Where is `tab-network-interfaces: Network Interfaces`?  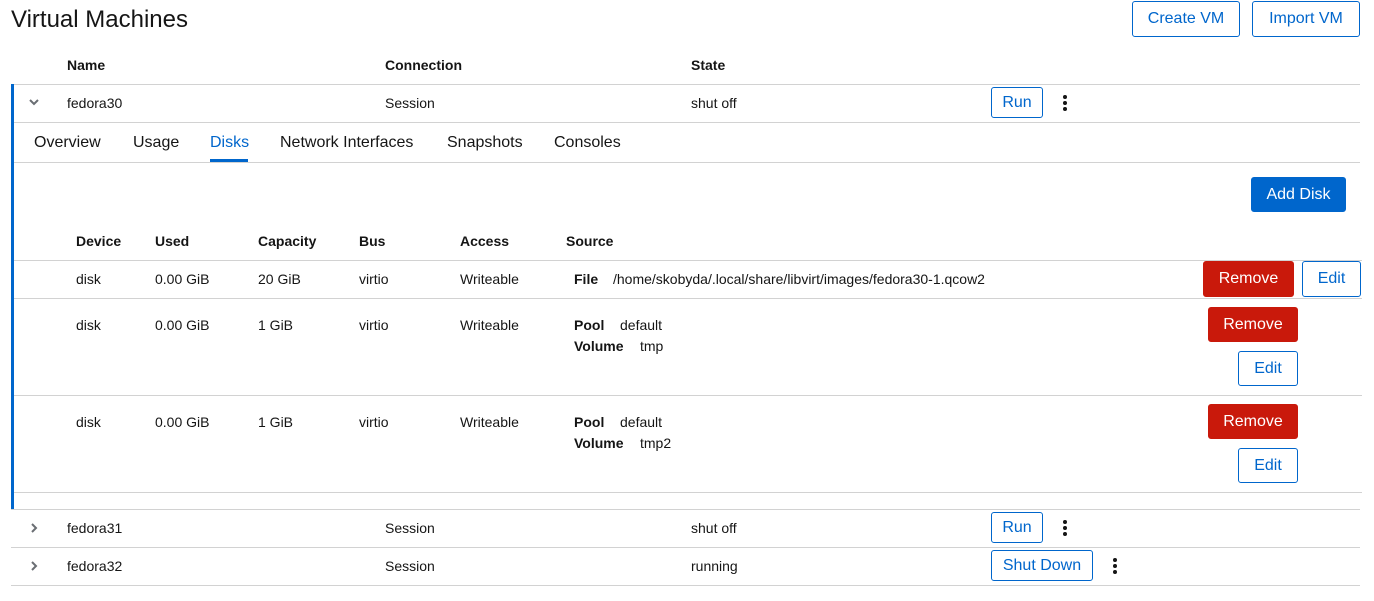
tab-network-interfaces: Network Interfaces is located at coordinates (346, 143).